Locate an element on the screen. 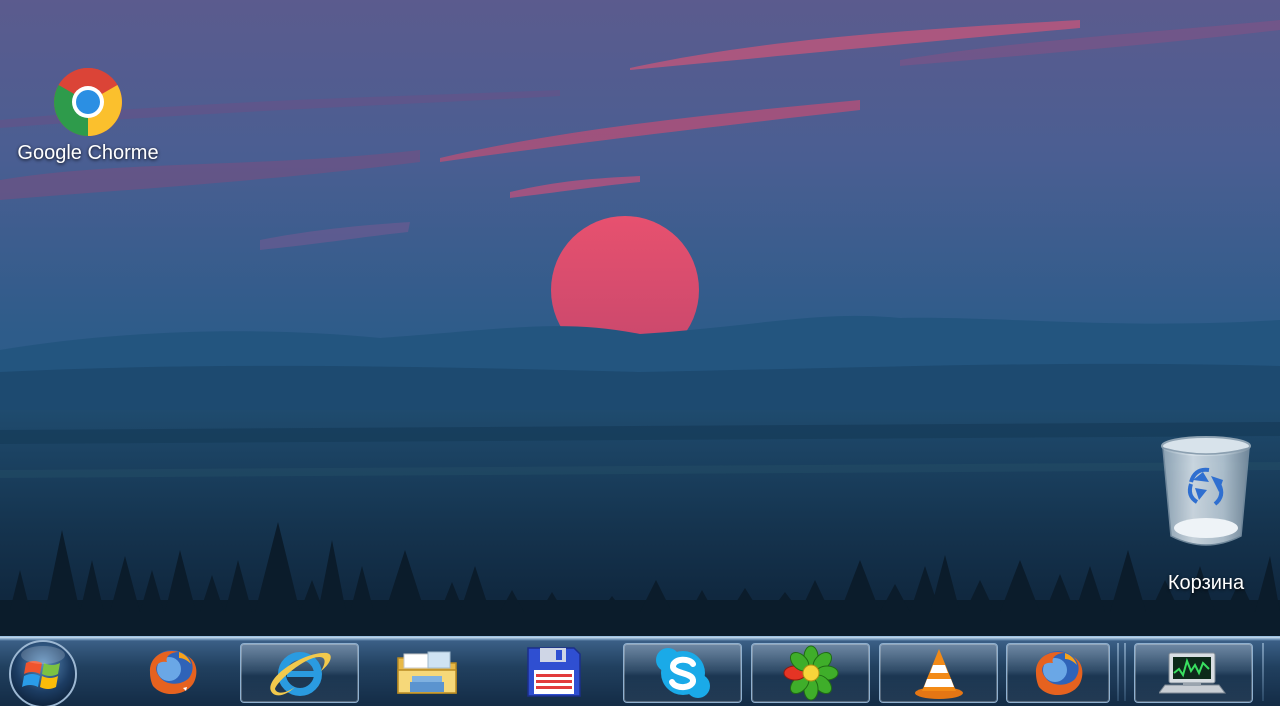 This screenshot has height=720, width=1280. desktop-icon-label: Корзина is located at coordinates (1206, 583).